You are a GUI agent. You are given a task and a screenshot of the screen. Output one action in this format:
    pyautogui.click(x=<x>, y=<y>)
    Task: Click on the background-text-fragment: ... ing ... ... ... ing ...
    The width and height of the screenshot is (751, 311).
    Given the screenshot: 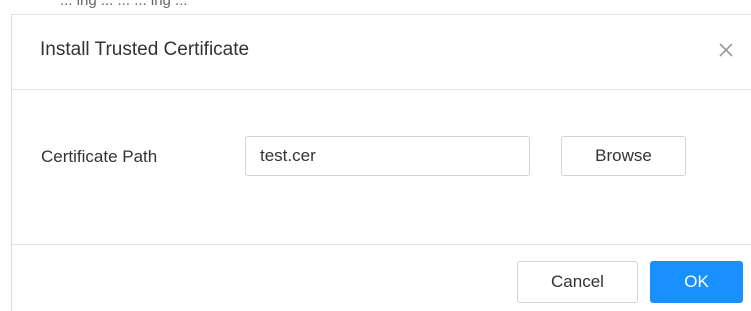 What is the action you would take?
    pyautogui.click(x=124, y=4)
    